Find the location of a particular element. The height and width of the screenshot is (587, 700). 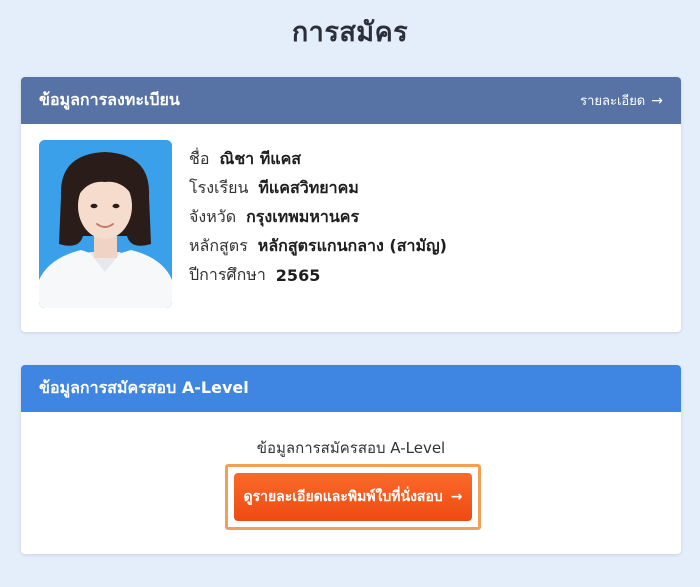

info-value: 2565 is located at coordinates (298, 275).